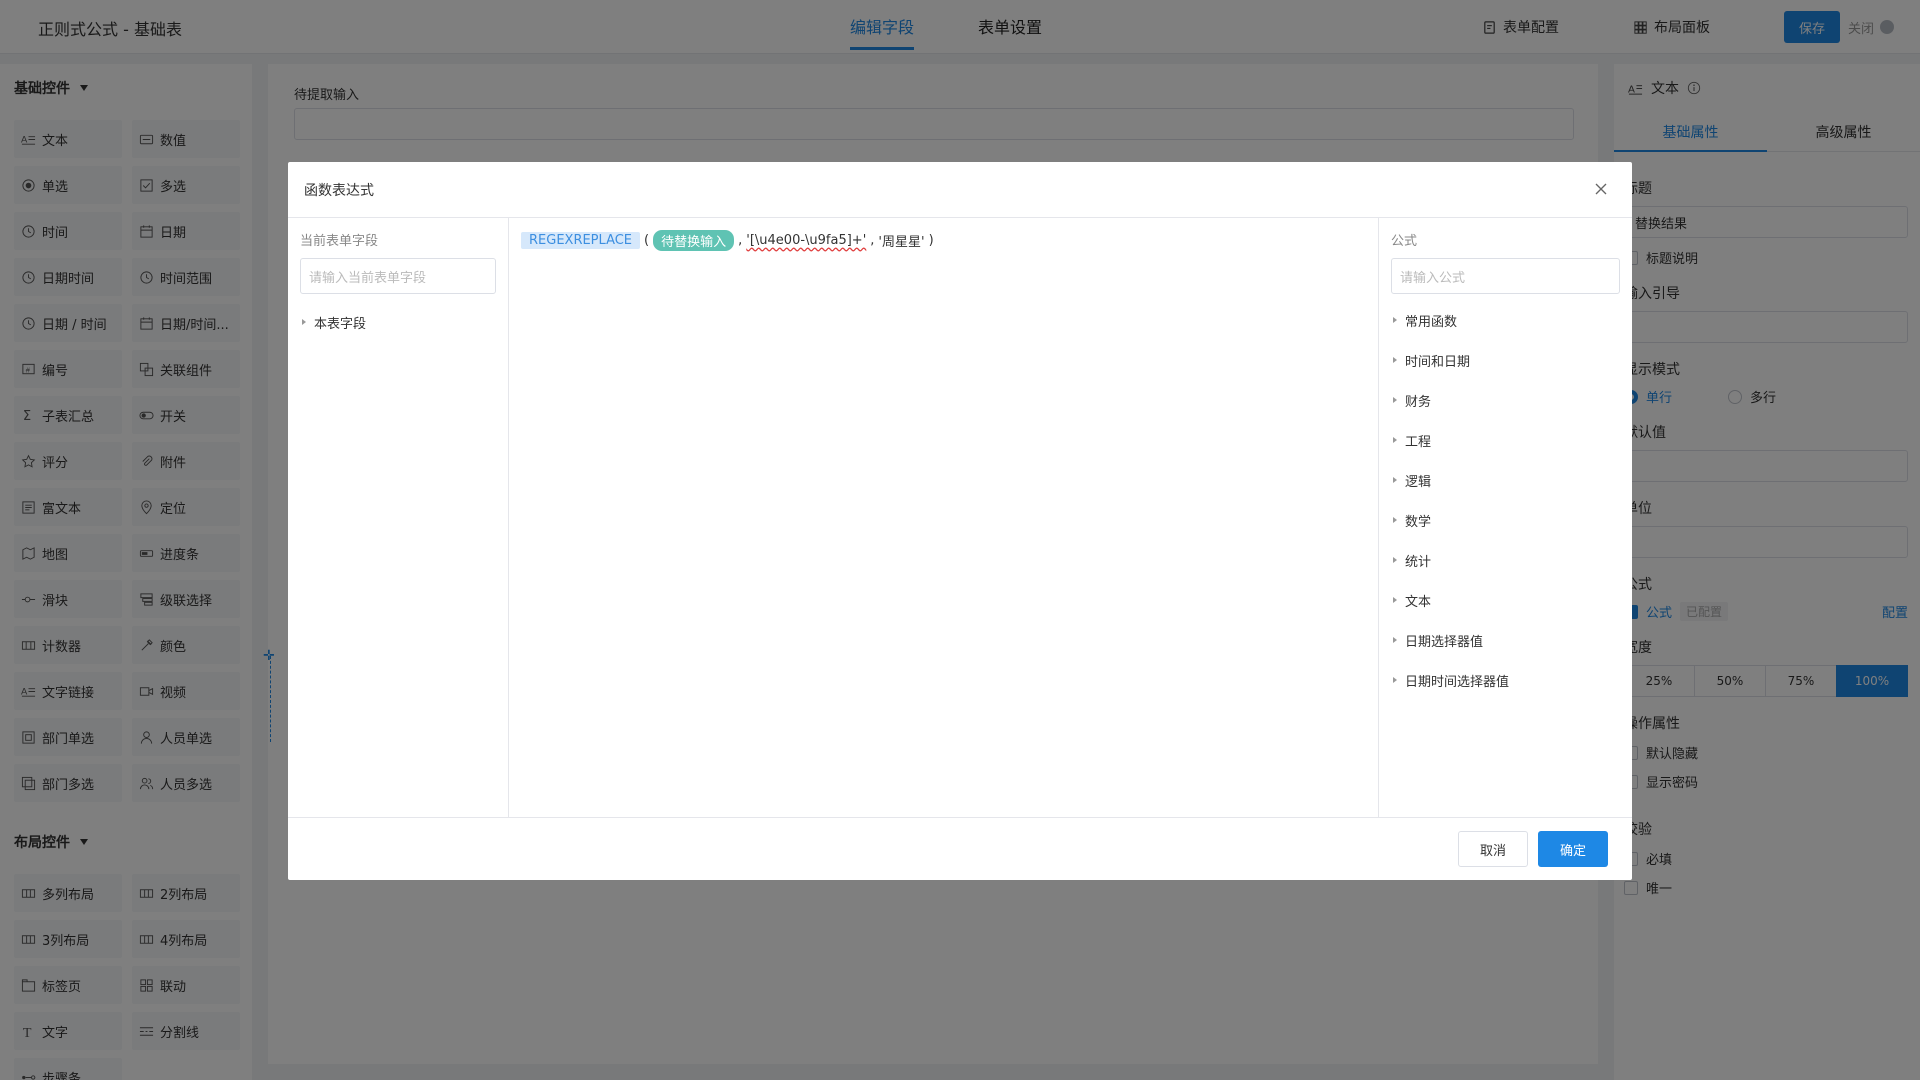  What do you see at coordinates (960, 190) in the screenshot?
I see `dialog-header: 函数表达式` at bounding box center [960, 190].